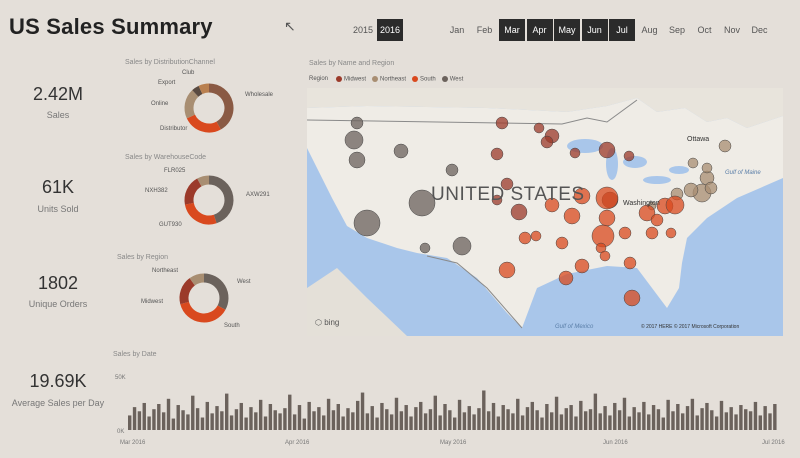 This screenshot has height=458, width=800. What do you see at coordinates (705, 30) in the screenshot?
I see `month-button-oct: Oct` at bounding box center [705, 30].